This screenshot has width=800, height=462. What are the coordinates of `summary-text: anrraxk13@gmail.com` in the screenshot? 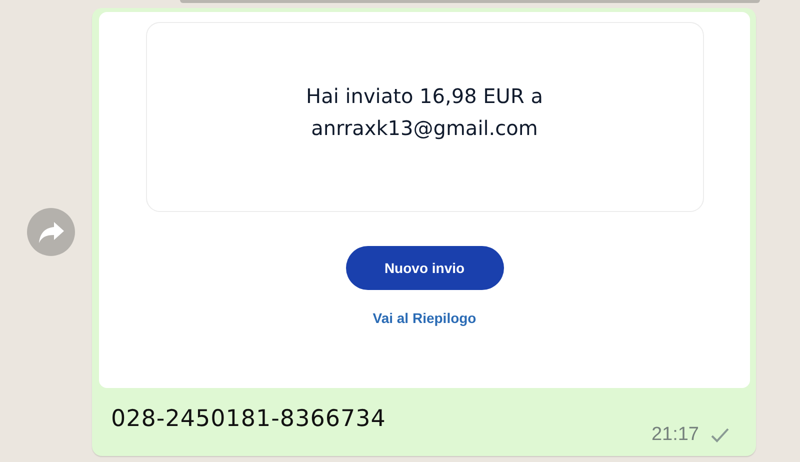 It's located at (424, 128).